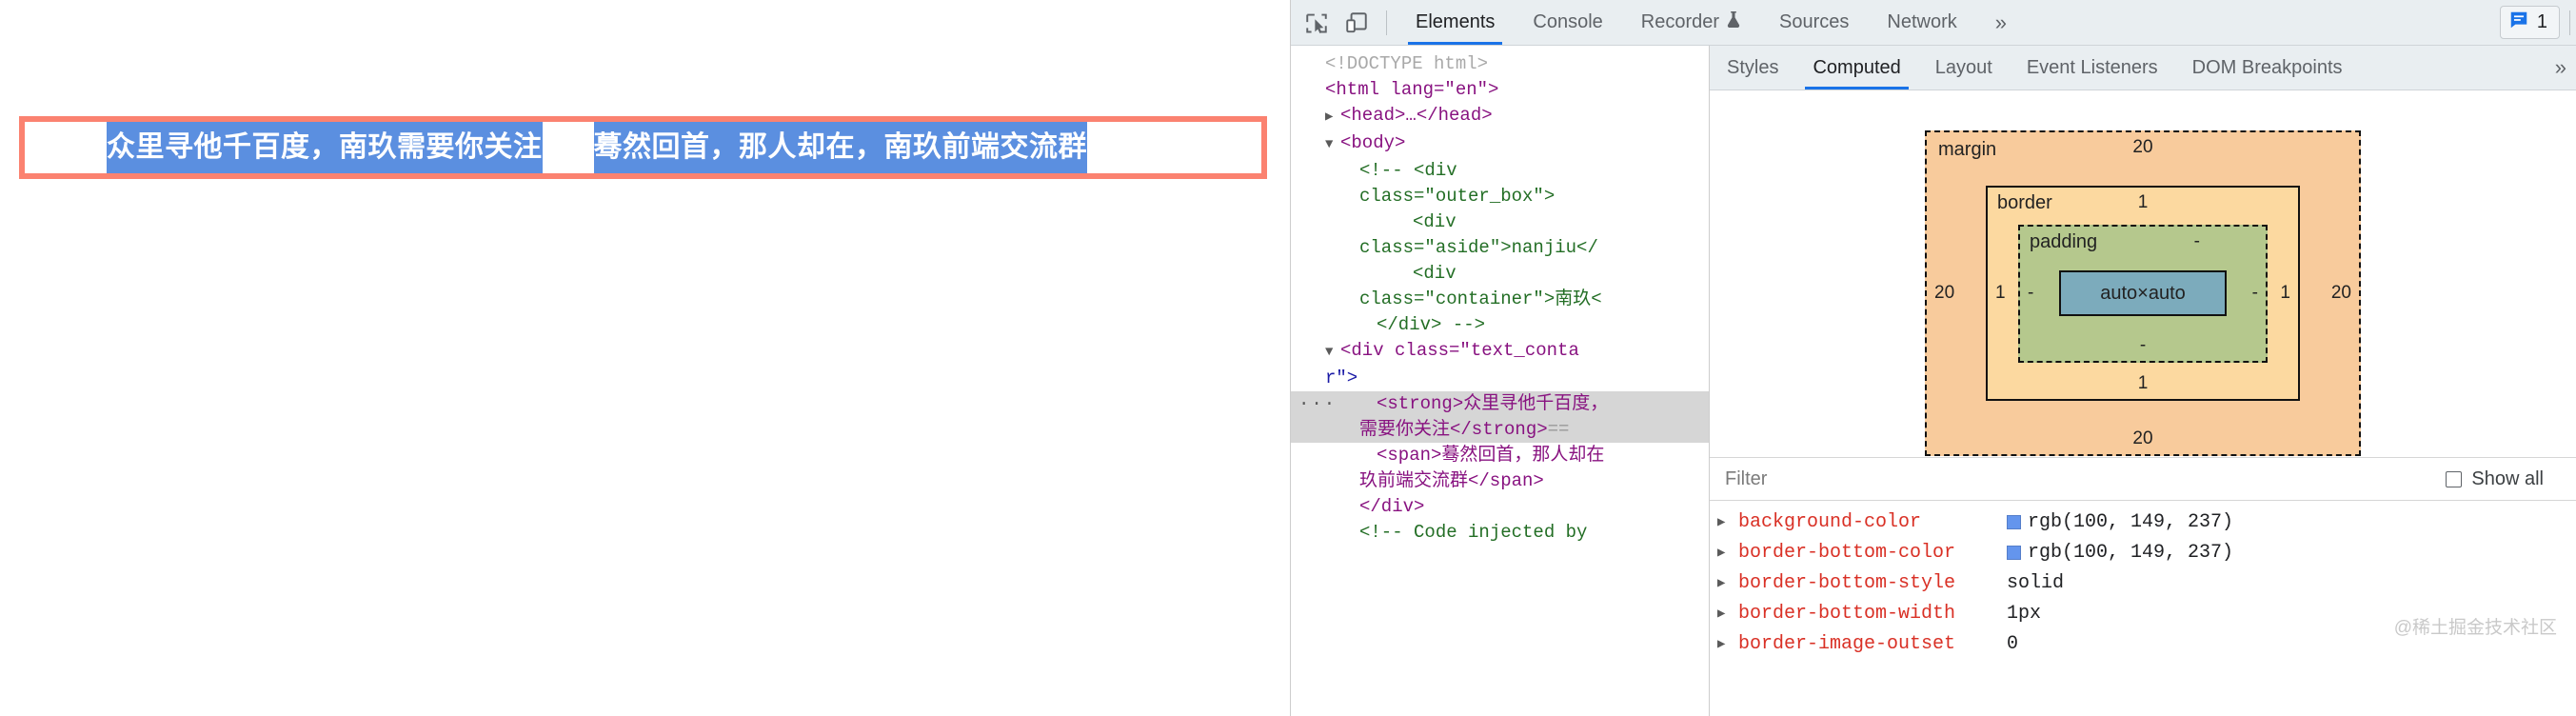 The height and width of the screenshot is (716, 2576). Describe the element at coordinates (2561, 67) in the screenshot. I see `more-subtabs-chevron-icon: »` at that location.